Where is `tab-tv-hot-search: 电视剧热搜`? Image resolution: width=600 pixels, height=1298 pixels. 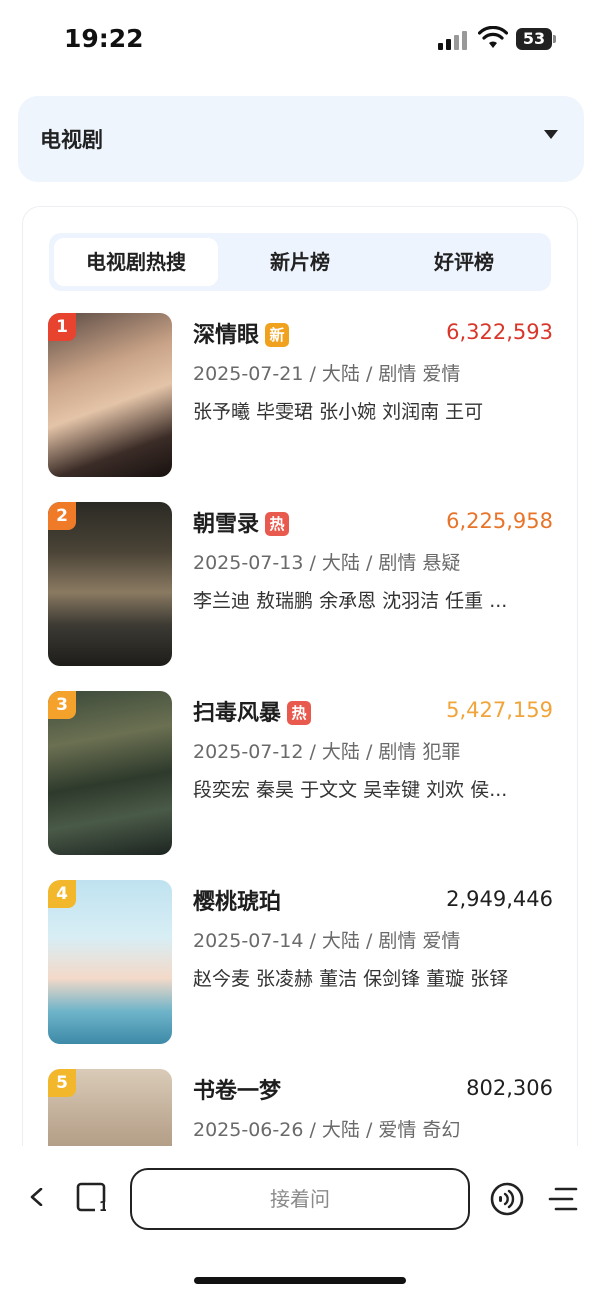 tab-tv-hot-search: 电视剧热搜 is located at coordinates (136, 262).